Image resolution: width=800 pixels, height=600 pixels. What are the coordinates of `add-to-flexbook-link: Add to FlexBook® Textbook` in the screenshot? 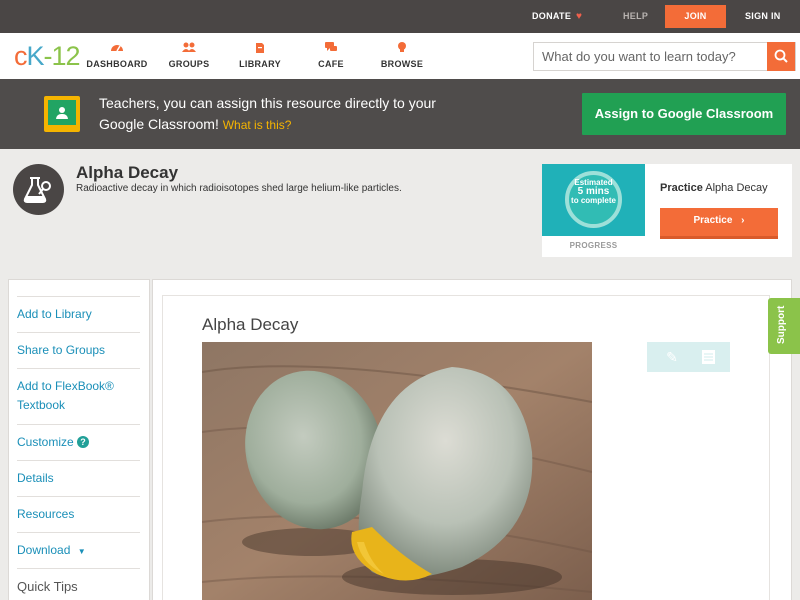 It's located at (78, 396).